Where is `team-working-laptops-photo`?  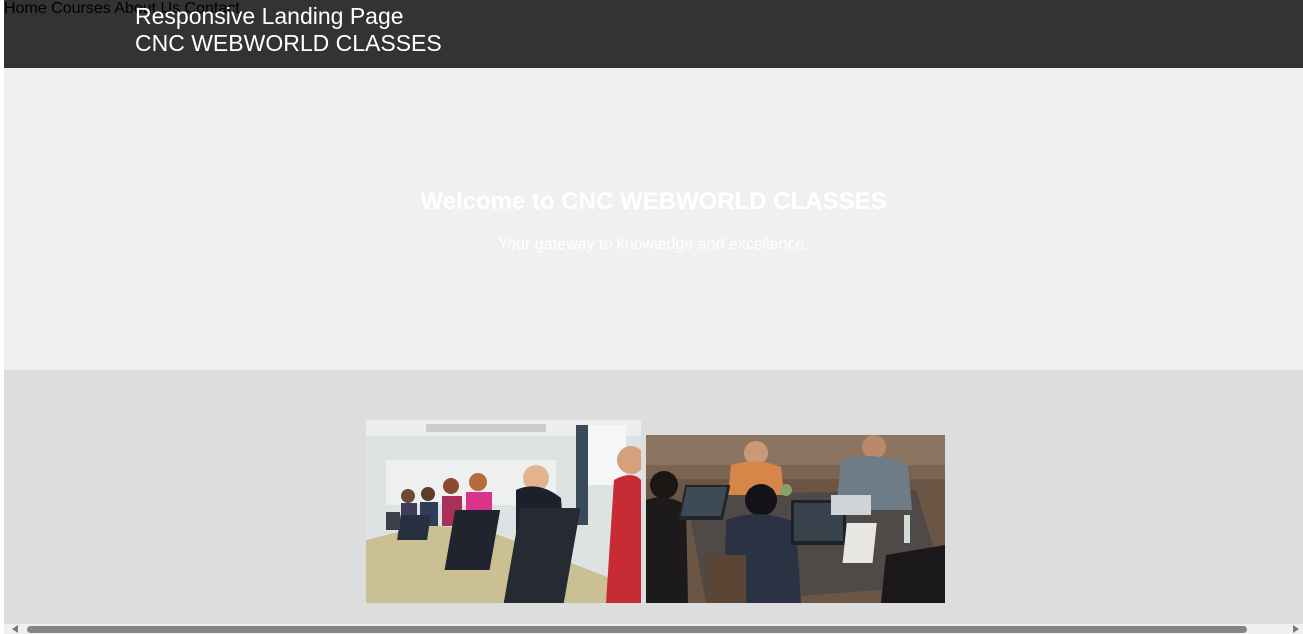 team-working-laptops-photo is located at coordinates (795, 519).